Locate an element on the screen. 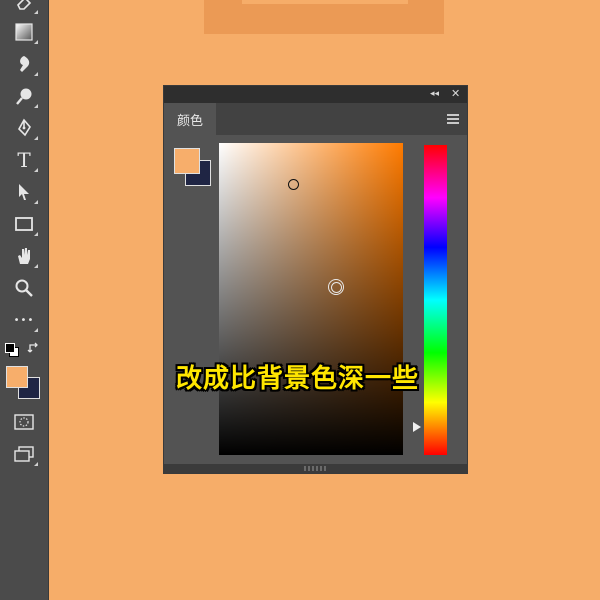  more-tools-icon: ••• is located at coordinates (24, 320).